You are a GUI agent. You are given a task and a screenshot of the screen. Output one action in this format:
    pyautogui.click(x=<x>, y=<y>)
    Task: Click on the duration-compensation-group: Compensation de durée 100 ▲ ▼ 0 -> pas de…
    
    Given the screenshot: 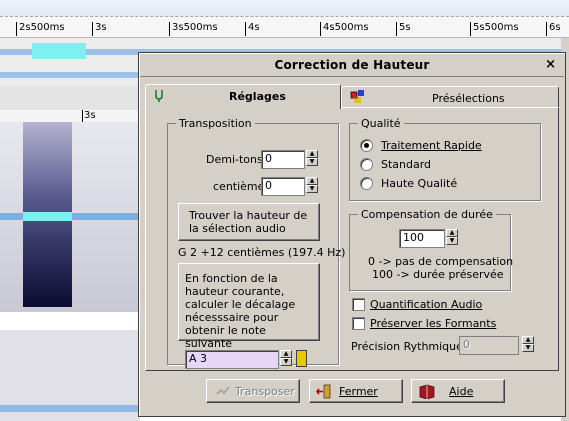 What is the action you would take?
    pyautogui.click(x=431, y=249)
    